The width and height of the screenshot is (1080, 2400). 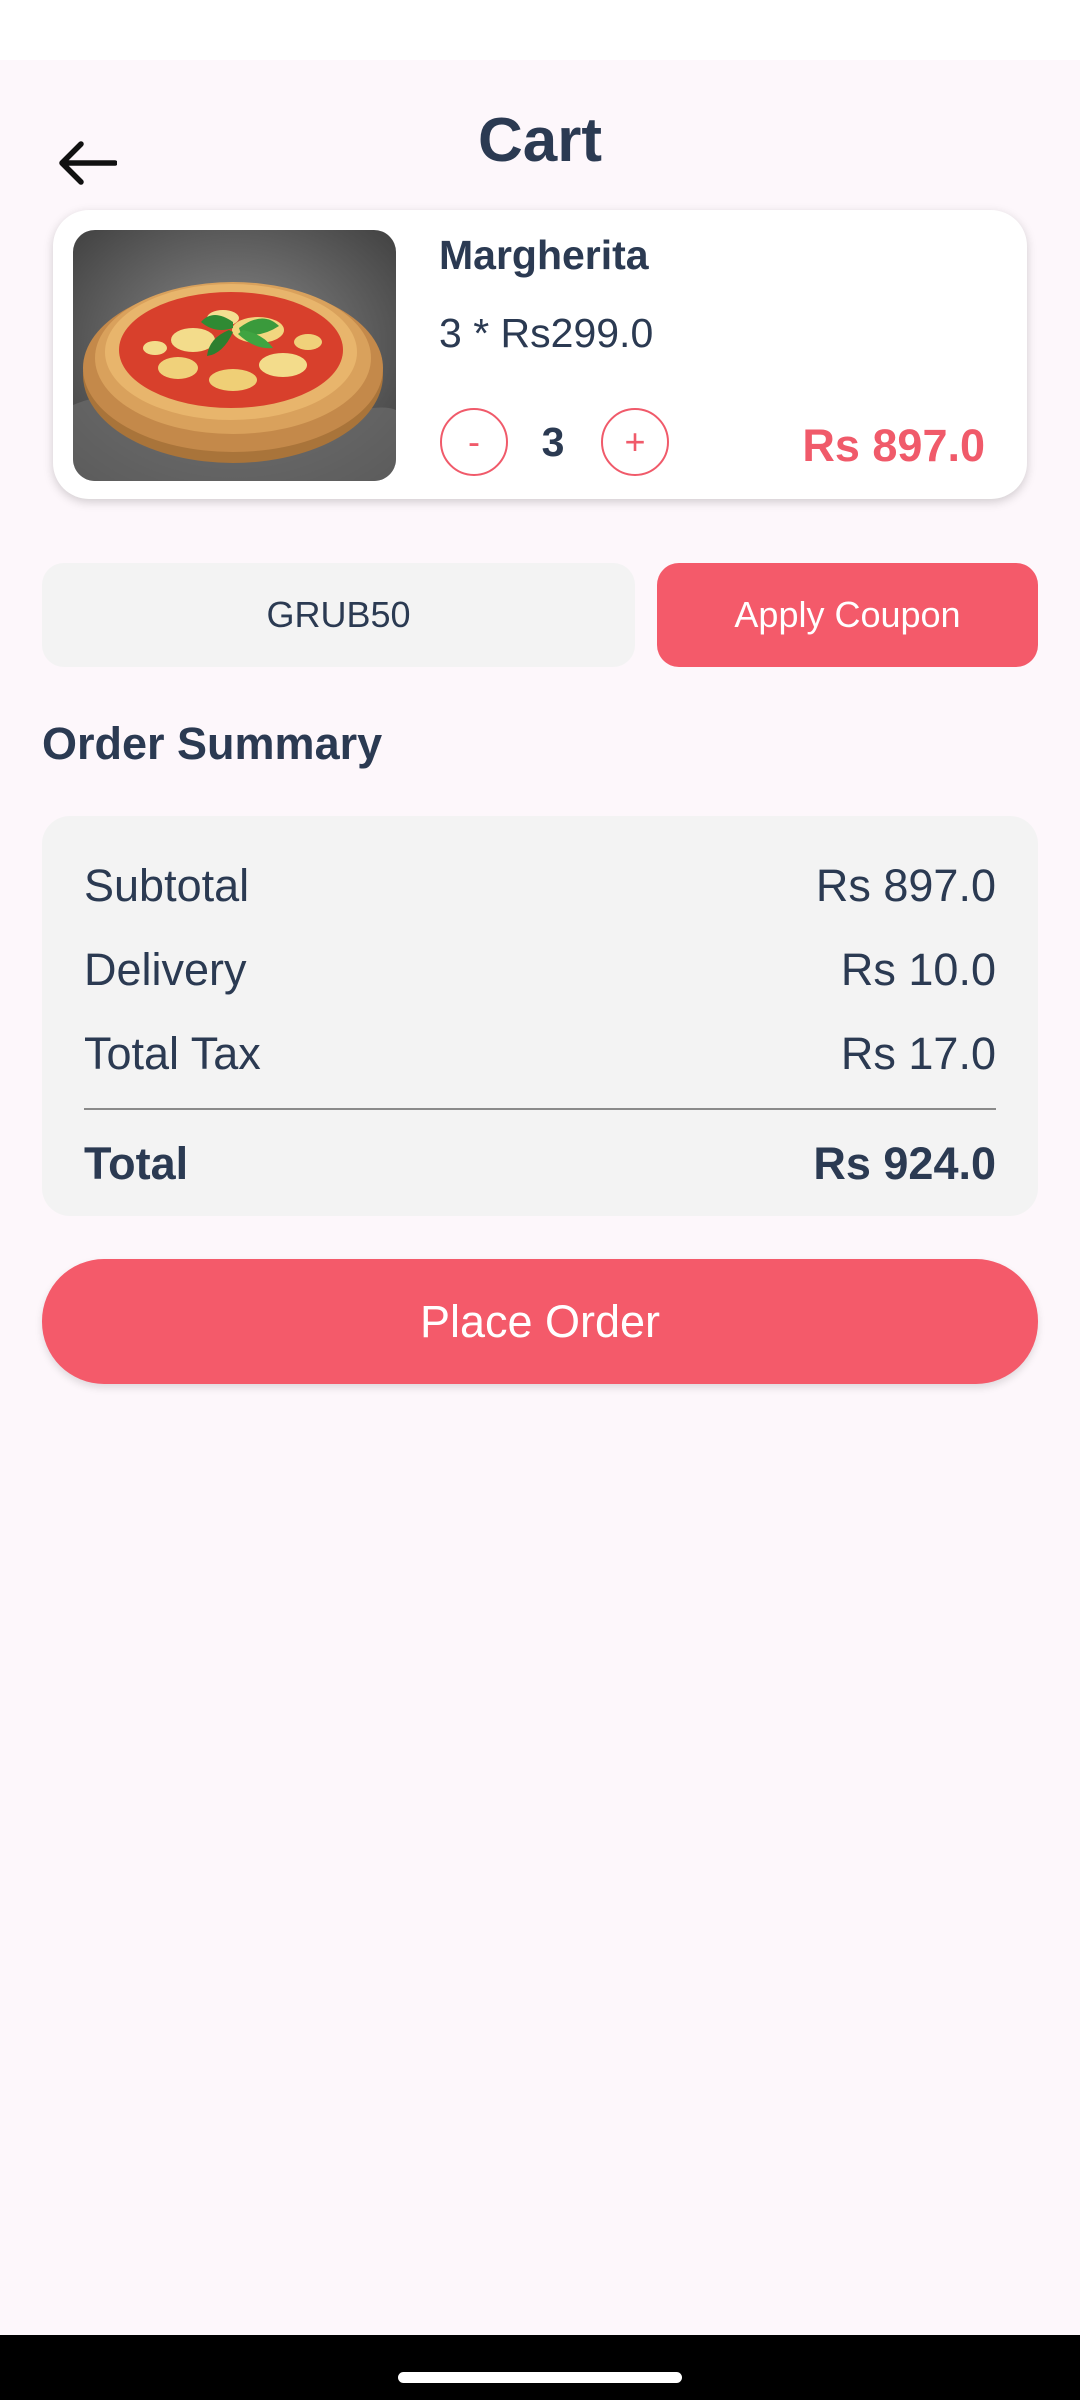 I want to click on item-unit-price: 3 * Rs299.0, so click(x=546, y=333).